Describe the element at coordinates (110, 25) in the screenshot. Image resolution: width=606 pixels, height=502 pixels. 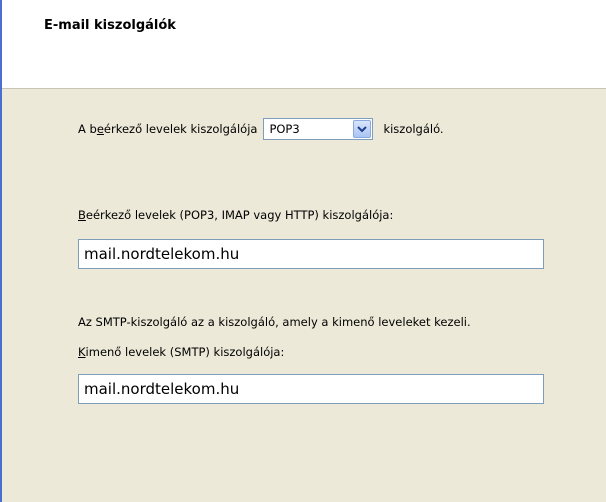
I see `page-title: E-mail kiszolgálók` at that location.